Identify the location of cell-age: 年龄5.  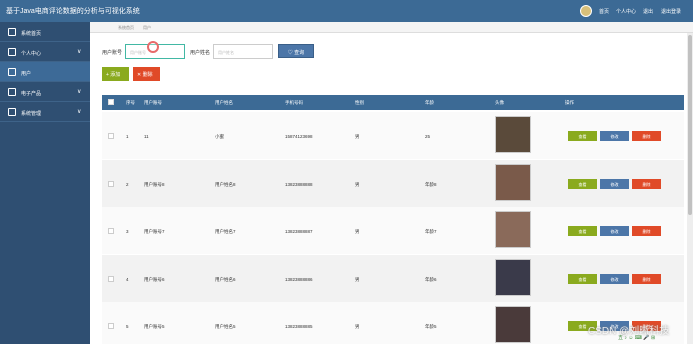
(431, 326).